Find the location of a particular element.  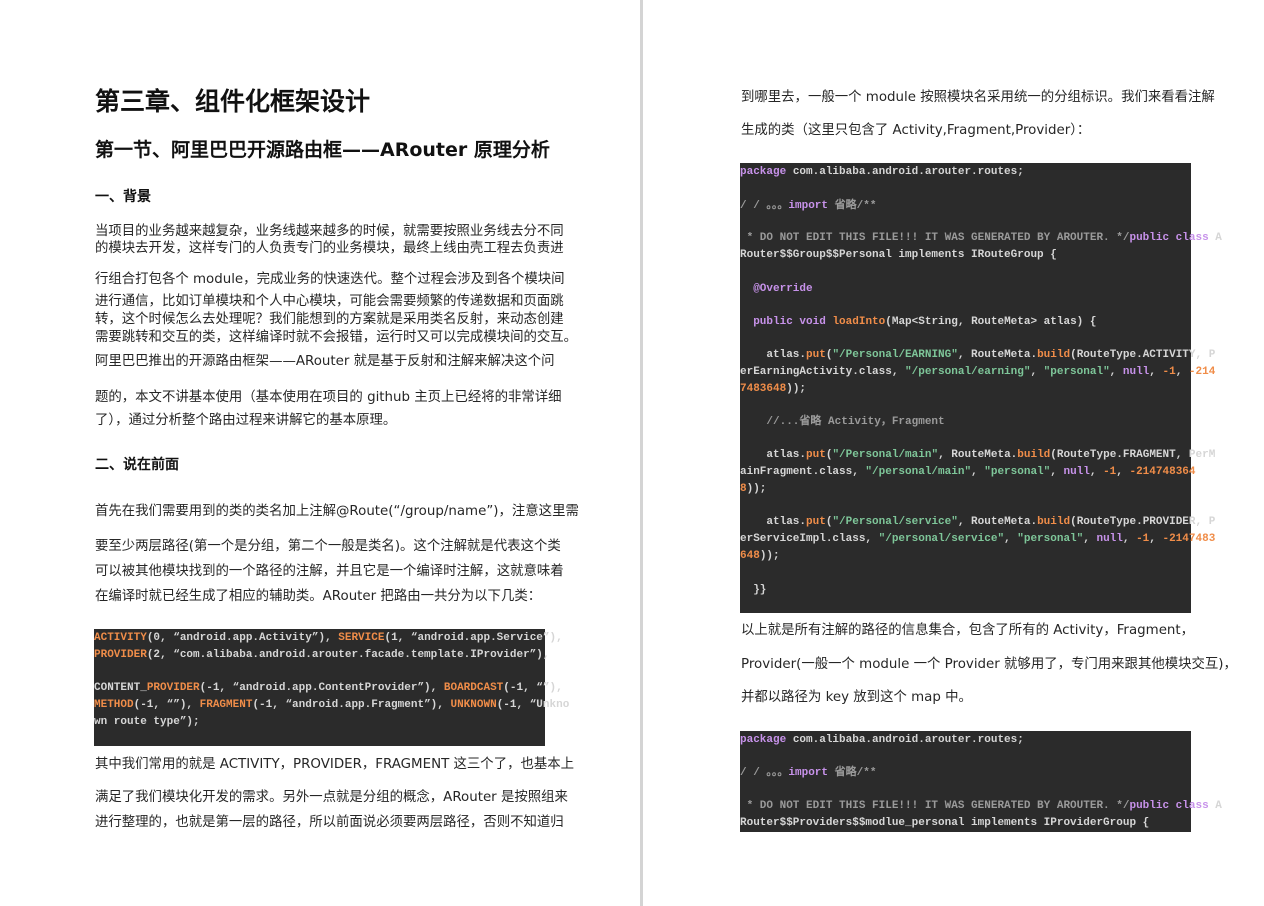

code-token: }} is located at coordinates (753, 590).